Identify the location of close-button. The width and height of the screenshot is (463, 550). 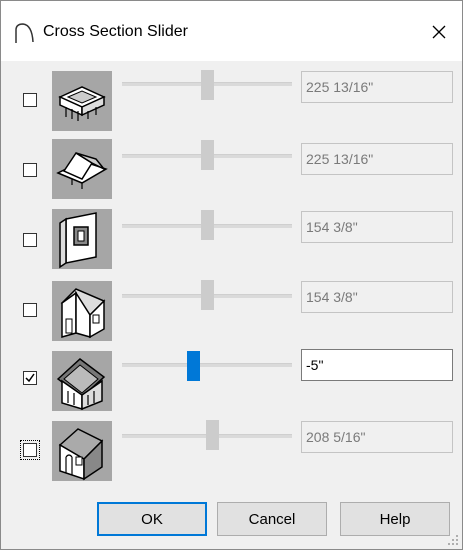
(439, 32).